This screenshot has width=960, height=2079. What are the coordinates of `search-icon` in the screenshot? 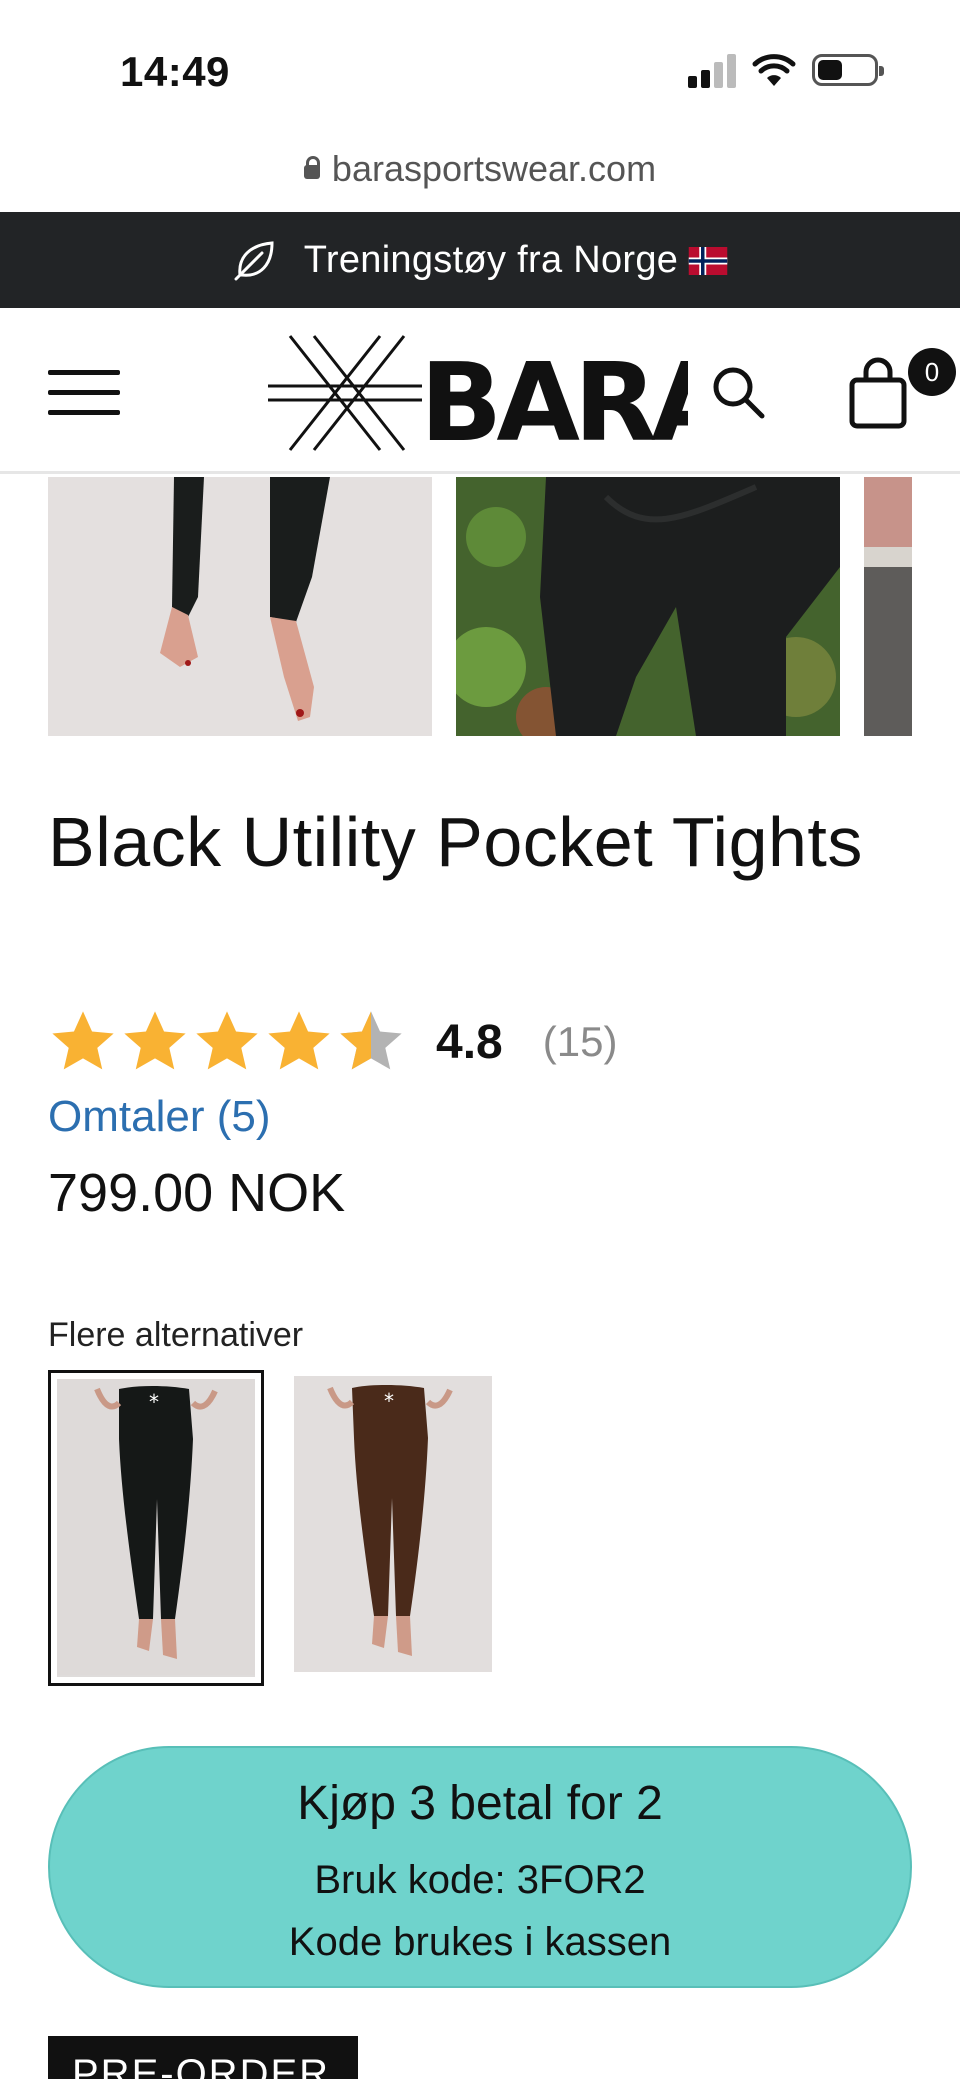 It's located at (738, 392).